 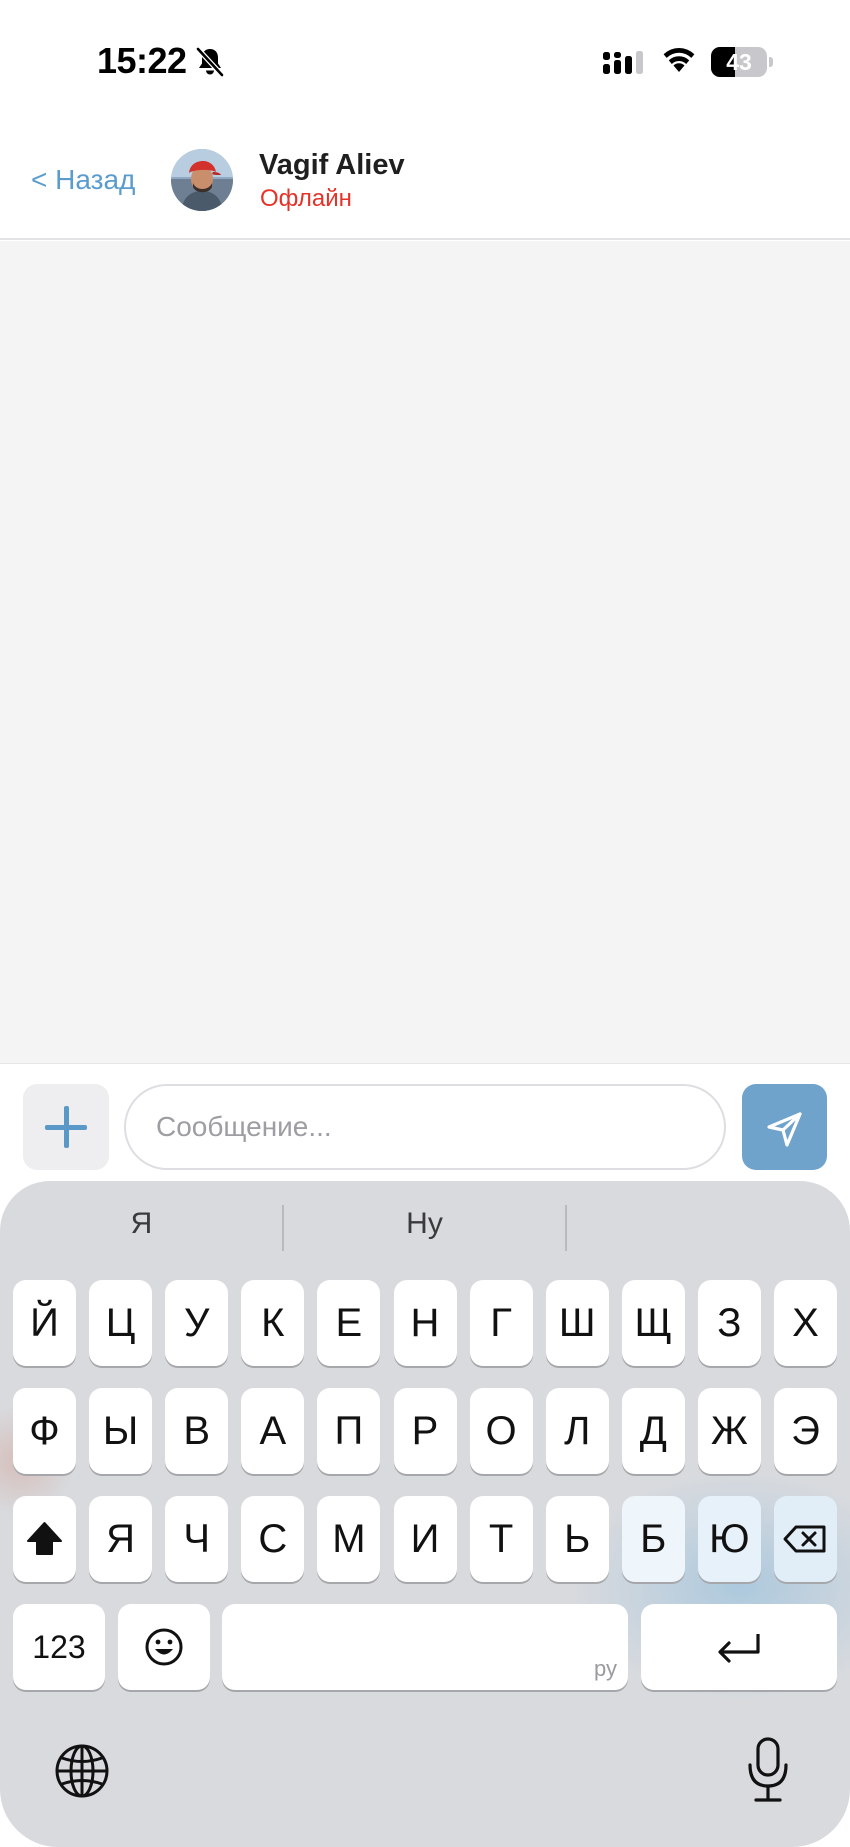 I want to click on space-key: ру, so click(x=425, y=1647).